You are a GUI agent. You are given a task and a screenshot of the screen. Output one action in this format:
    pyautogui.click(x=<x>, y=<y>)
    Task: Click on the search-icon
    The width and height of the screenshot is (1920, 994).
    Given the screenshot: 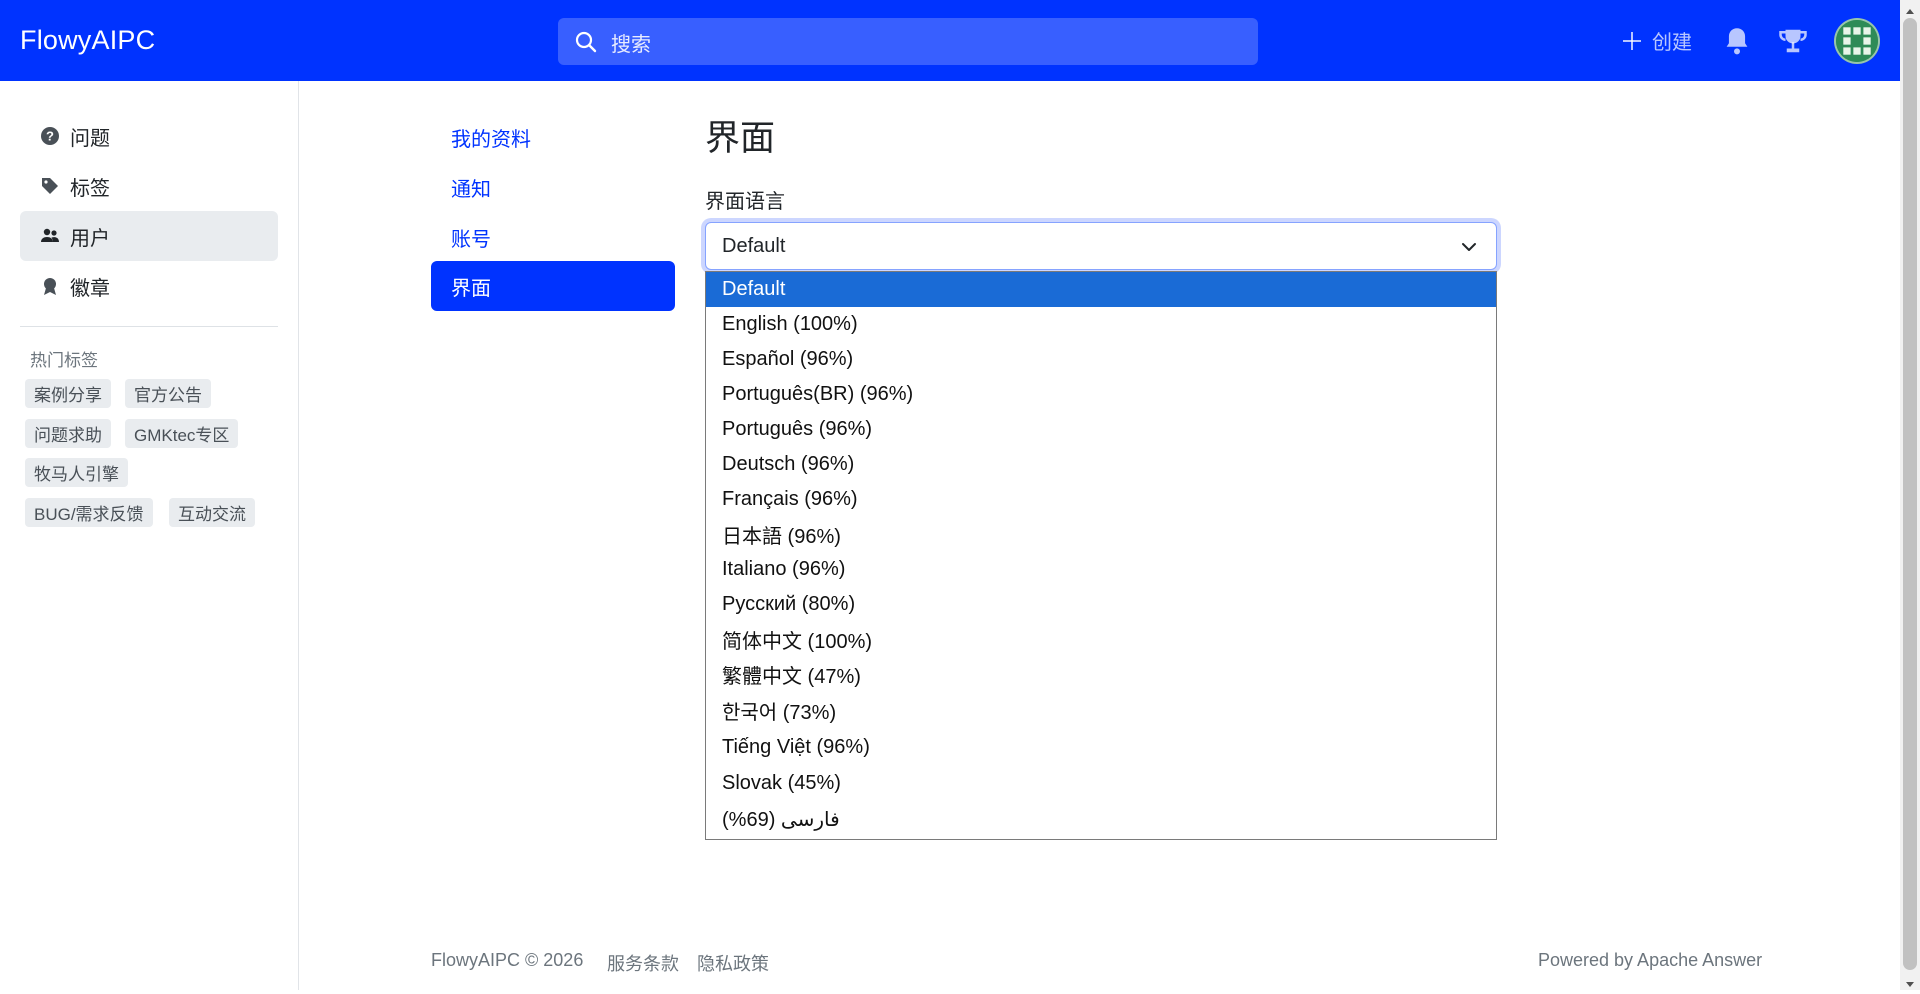 What is the action you would take?
    pyautogui.click(x=586, y=42)
    